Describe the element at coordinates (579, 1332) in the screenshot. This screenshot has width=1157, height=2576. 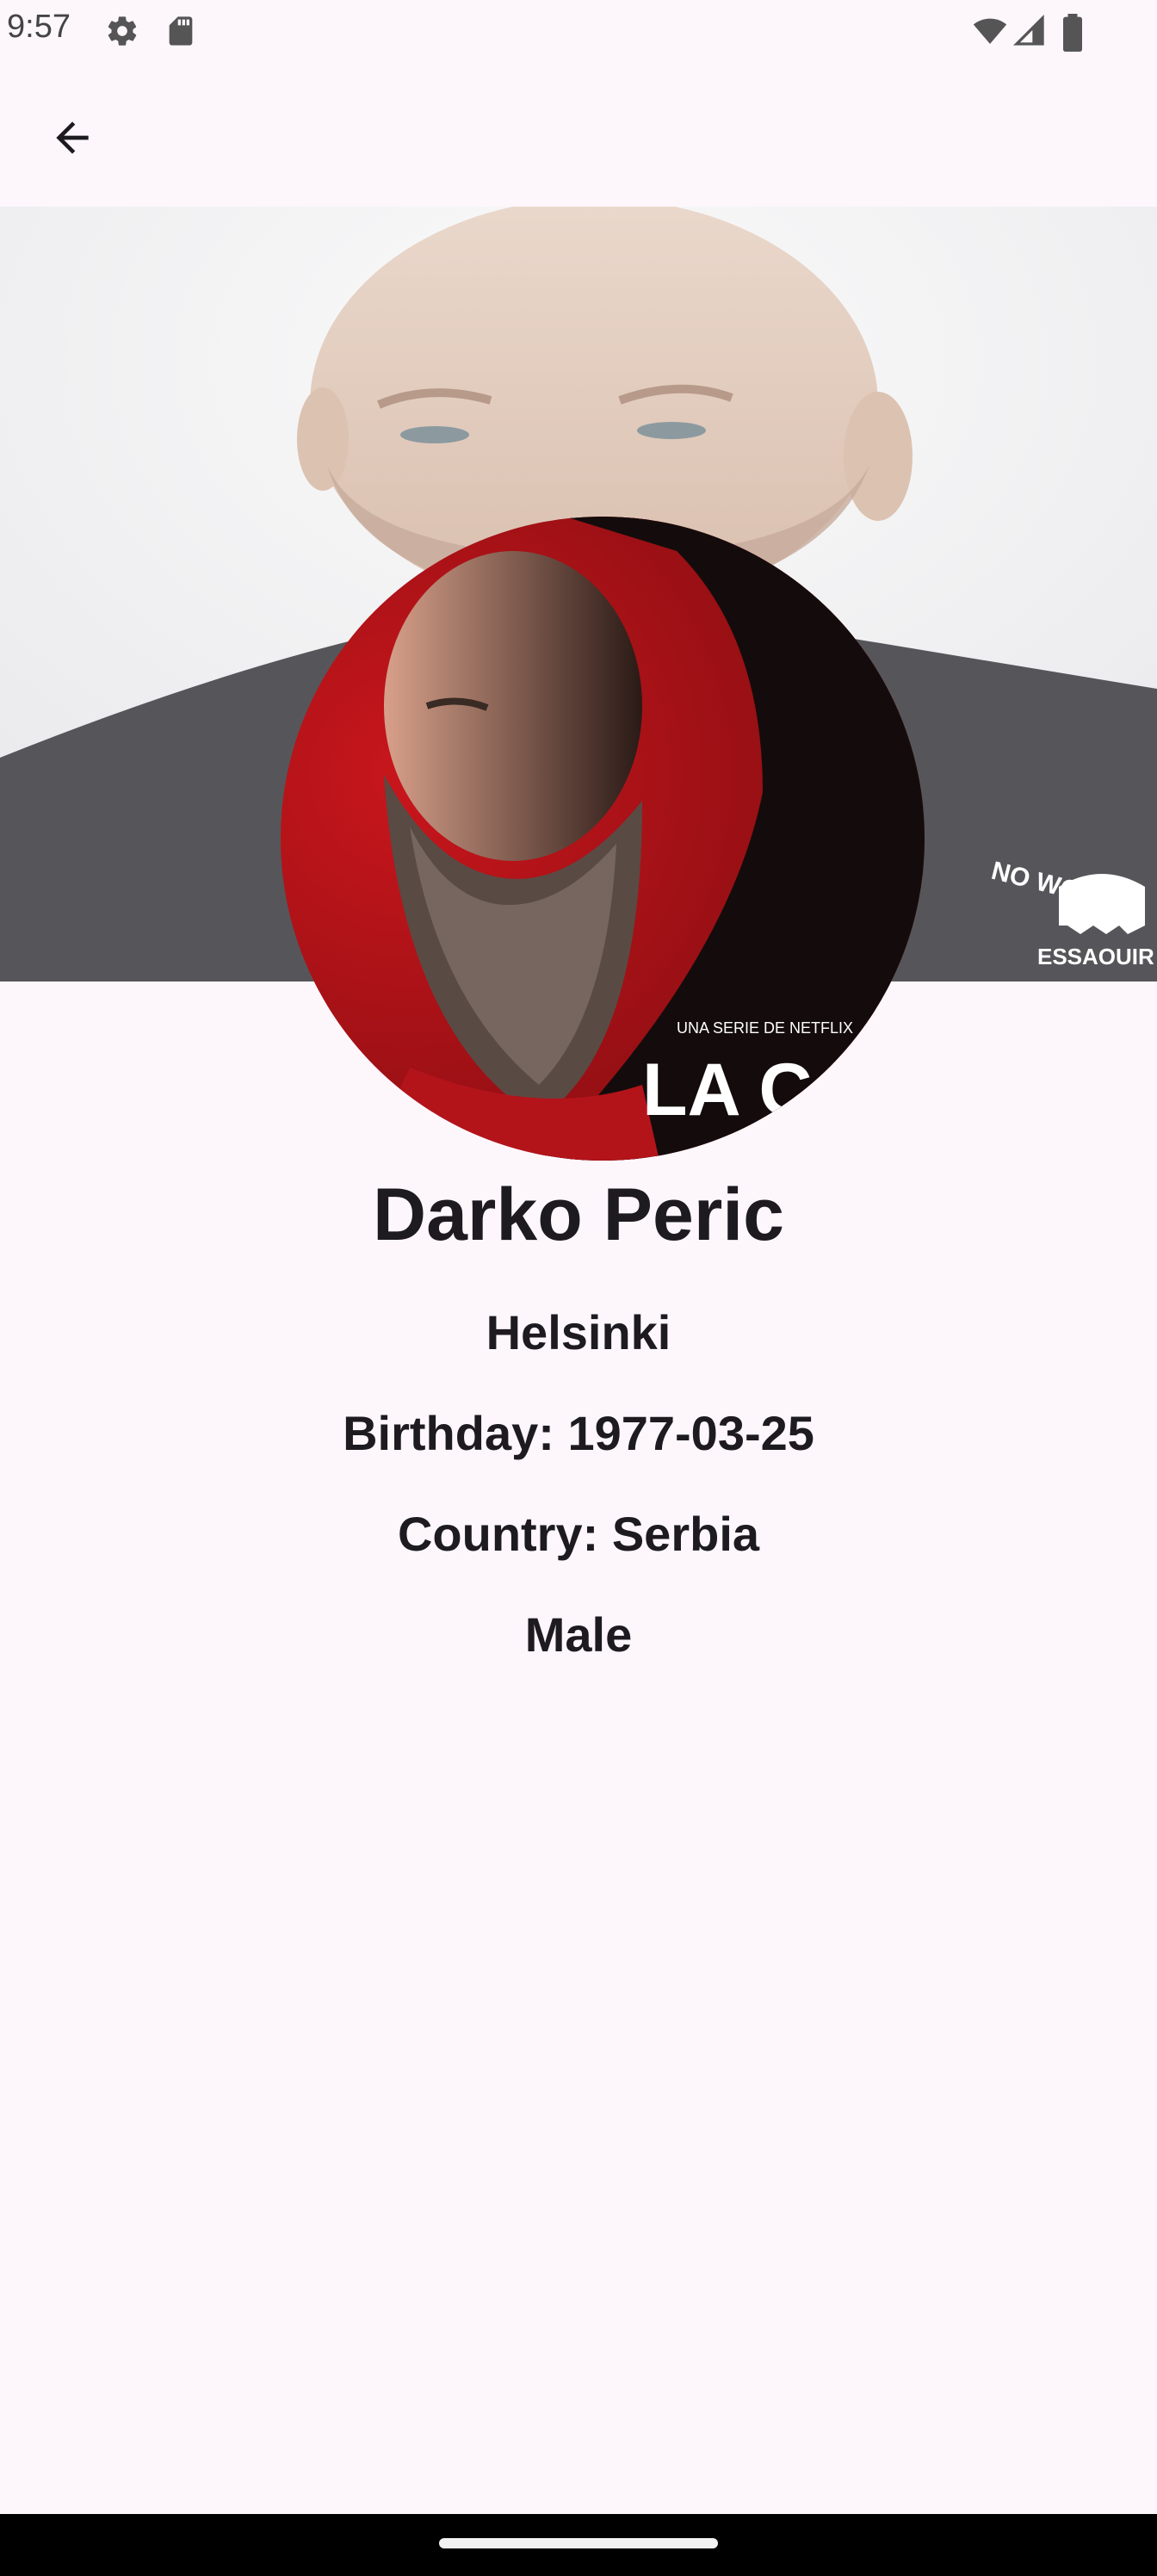
I see `character-name: Helsinki` at that location.